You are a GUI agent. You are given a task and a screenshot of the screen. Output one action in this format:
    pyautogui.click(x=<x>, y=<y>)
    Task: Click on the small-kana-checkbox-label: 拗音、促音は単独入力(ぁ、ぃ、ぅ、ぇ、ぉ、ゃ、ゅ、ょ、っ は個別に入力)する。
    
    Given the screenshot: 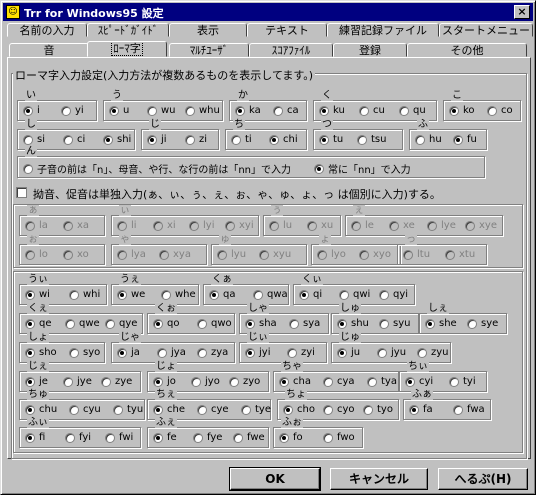 What is the action you would take?
    pyautogui.click(x=237, y=194)
    